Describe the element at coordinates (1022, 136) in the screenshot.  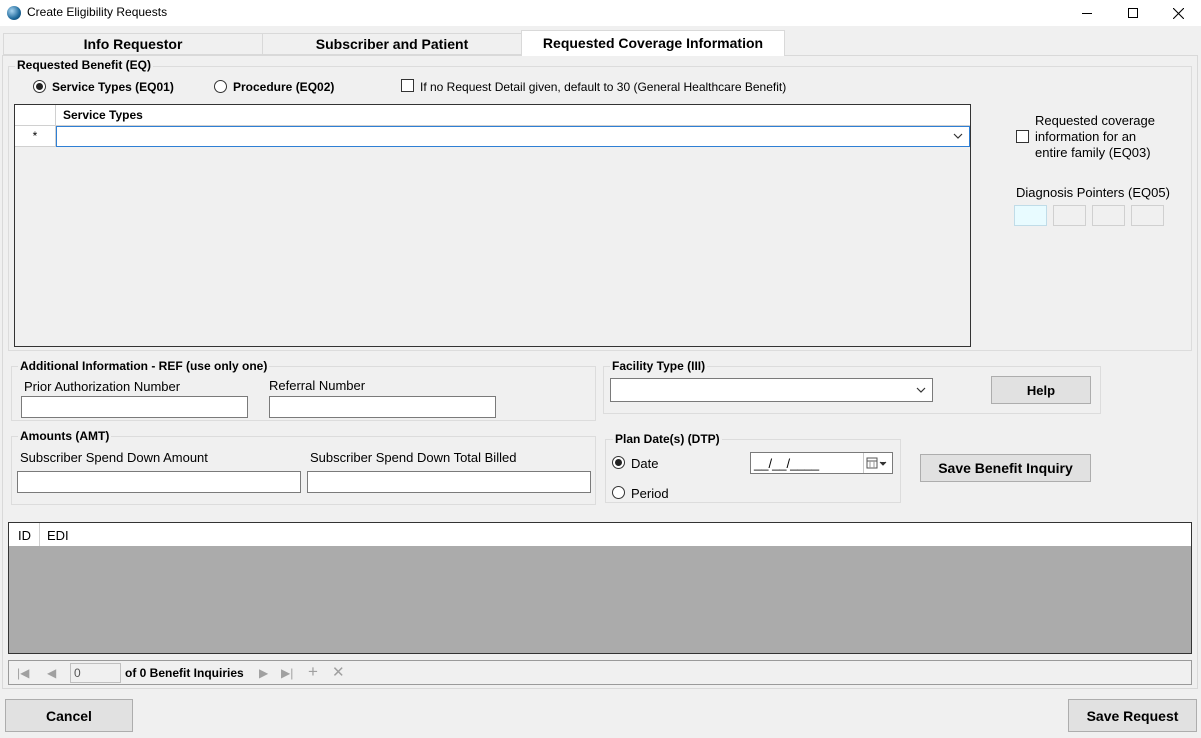
I see `entire-family-checkbox` at that location.